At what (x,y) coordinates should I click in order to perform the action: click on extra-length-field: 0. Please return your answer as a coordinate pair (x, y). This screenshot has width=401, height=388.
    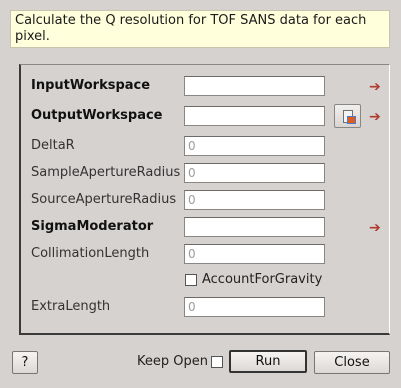
    Looking at the image, I should click on (254, 307).